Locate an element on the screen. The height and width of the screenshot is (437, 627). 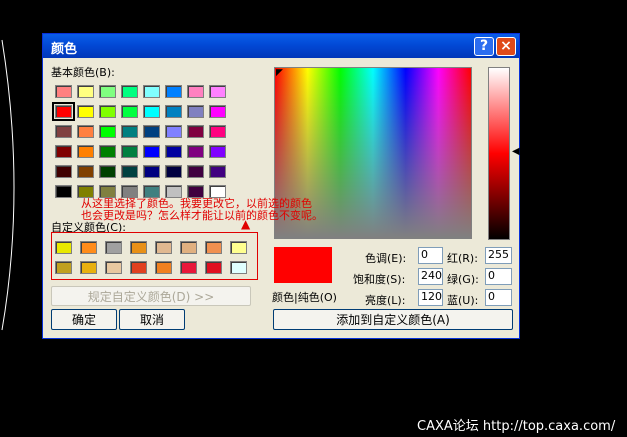
luminance-input: 120 is located at coordinates (430, 297).